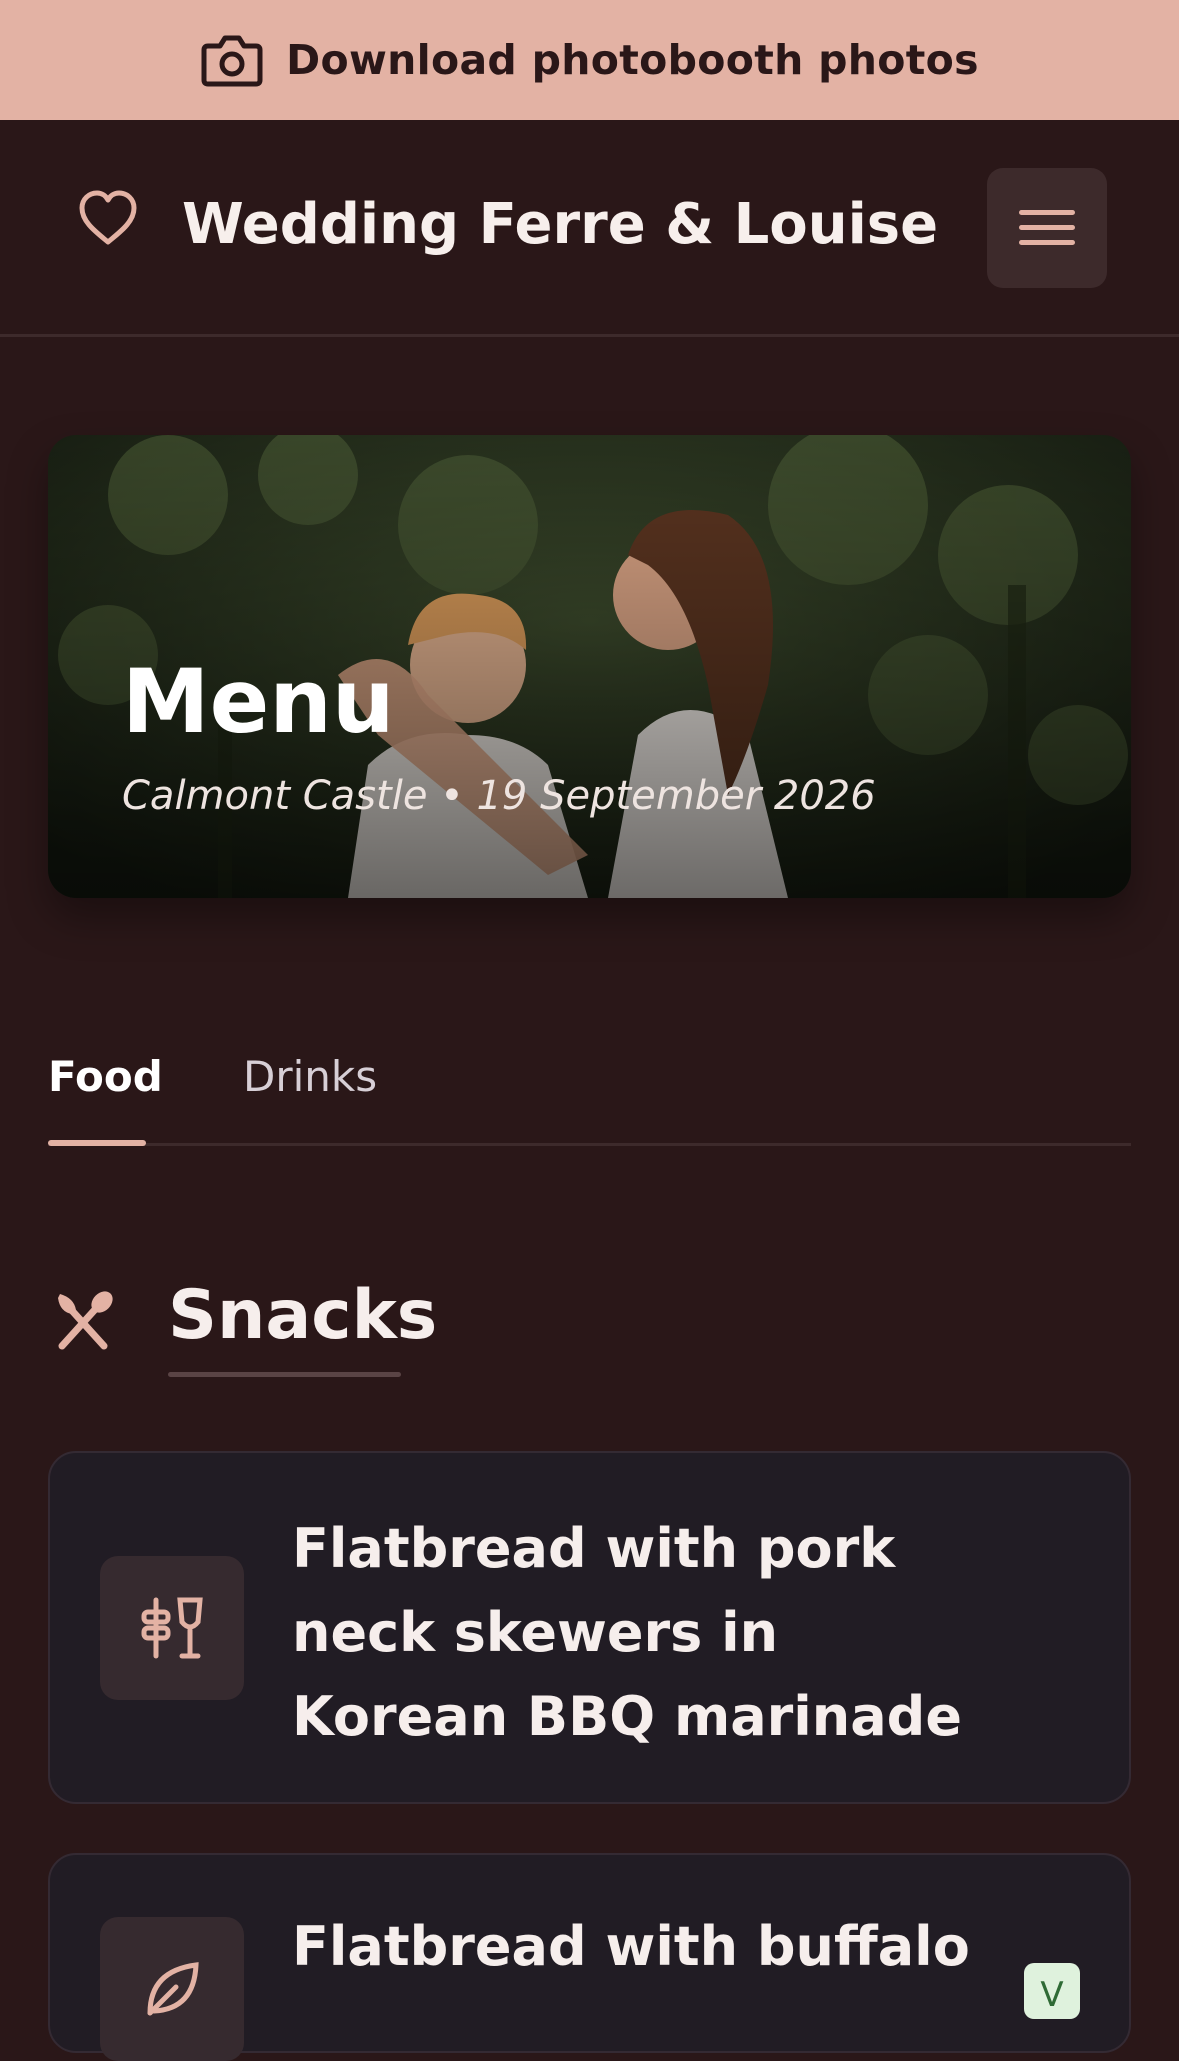 The height and width of the screenshot is (2061, 1179). I want to click on tab-drinks: Drinks, so click(310, 1076).